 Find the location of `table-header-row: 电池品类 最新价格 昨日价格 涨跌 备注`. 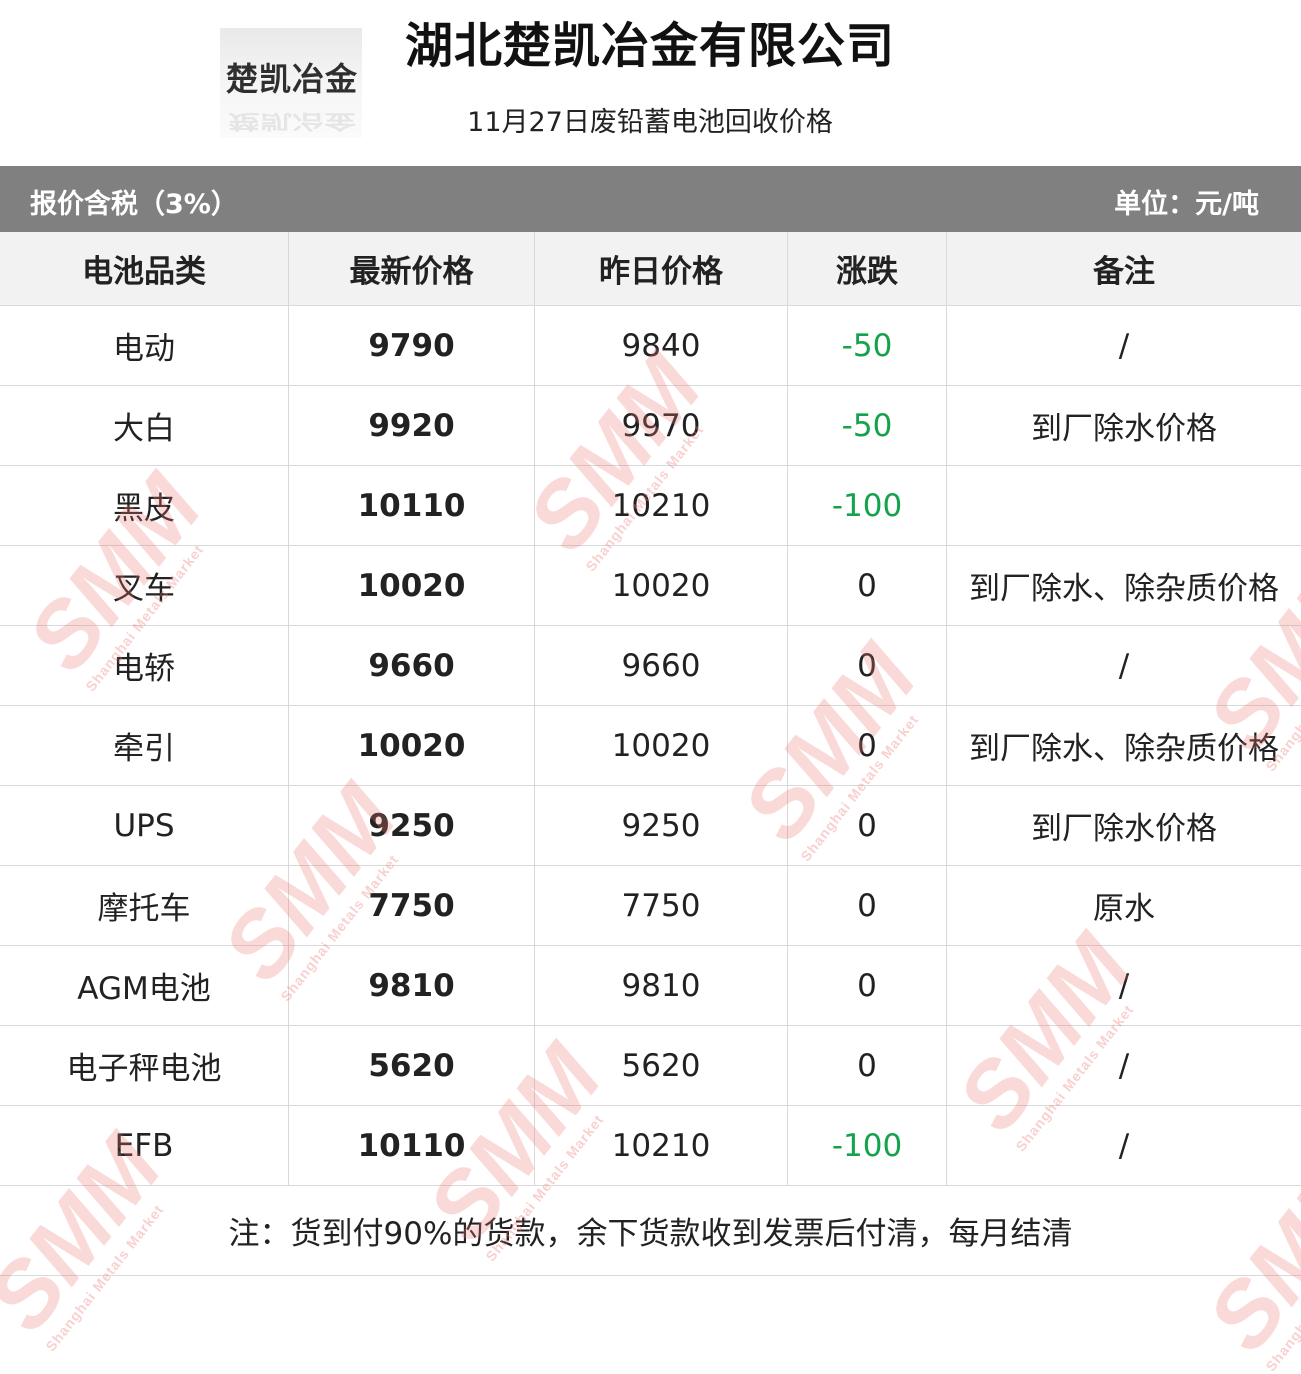

table-header-row: 电池品类 最新价格 昨日价格 涨跌 备注 is located at coordinates (650, 269).